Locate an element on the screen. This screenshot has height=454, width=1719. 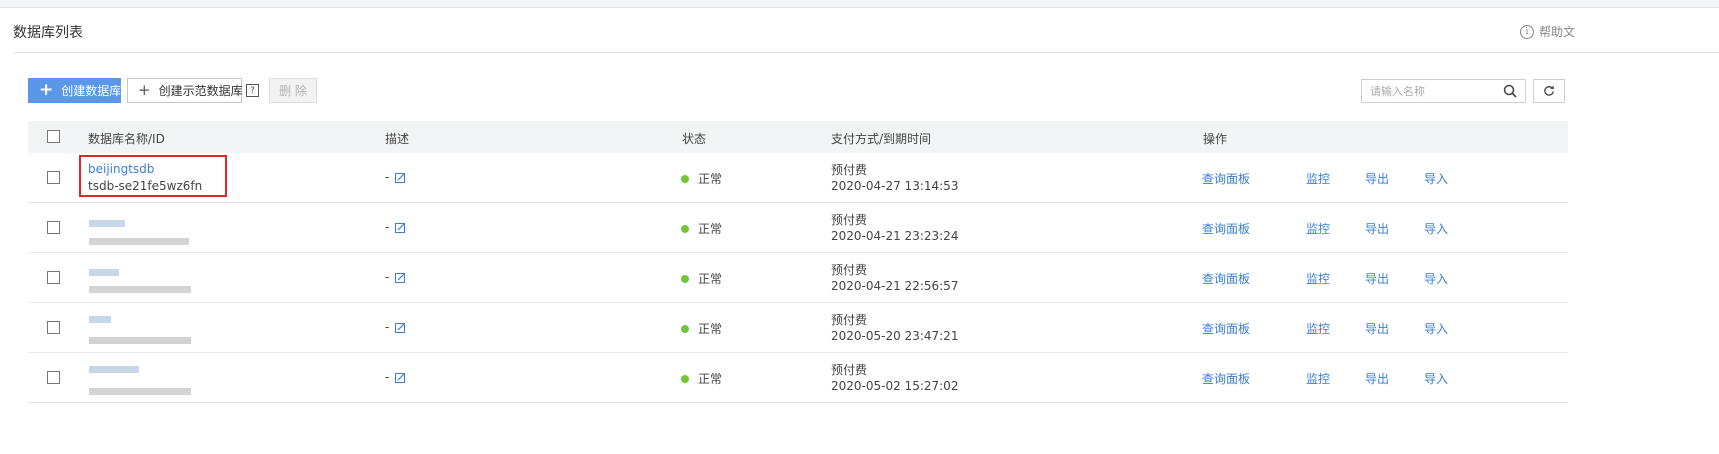
select-all-checkbox is located at coordinates (53, 136).